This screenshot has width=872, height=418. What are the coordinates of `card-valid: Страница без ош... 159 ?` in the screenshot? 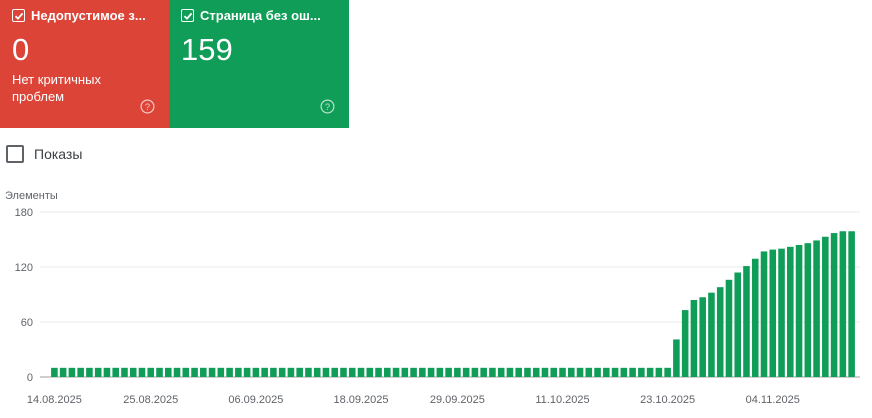 It's located at (259, 64).